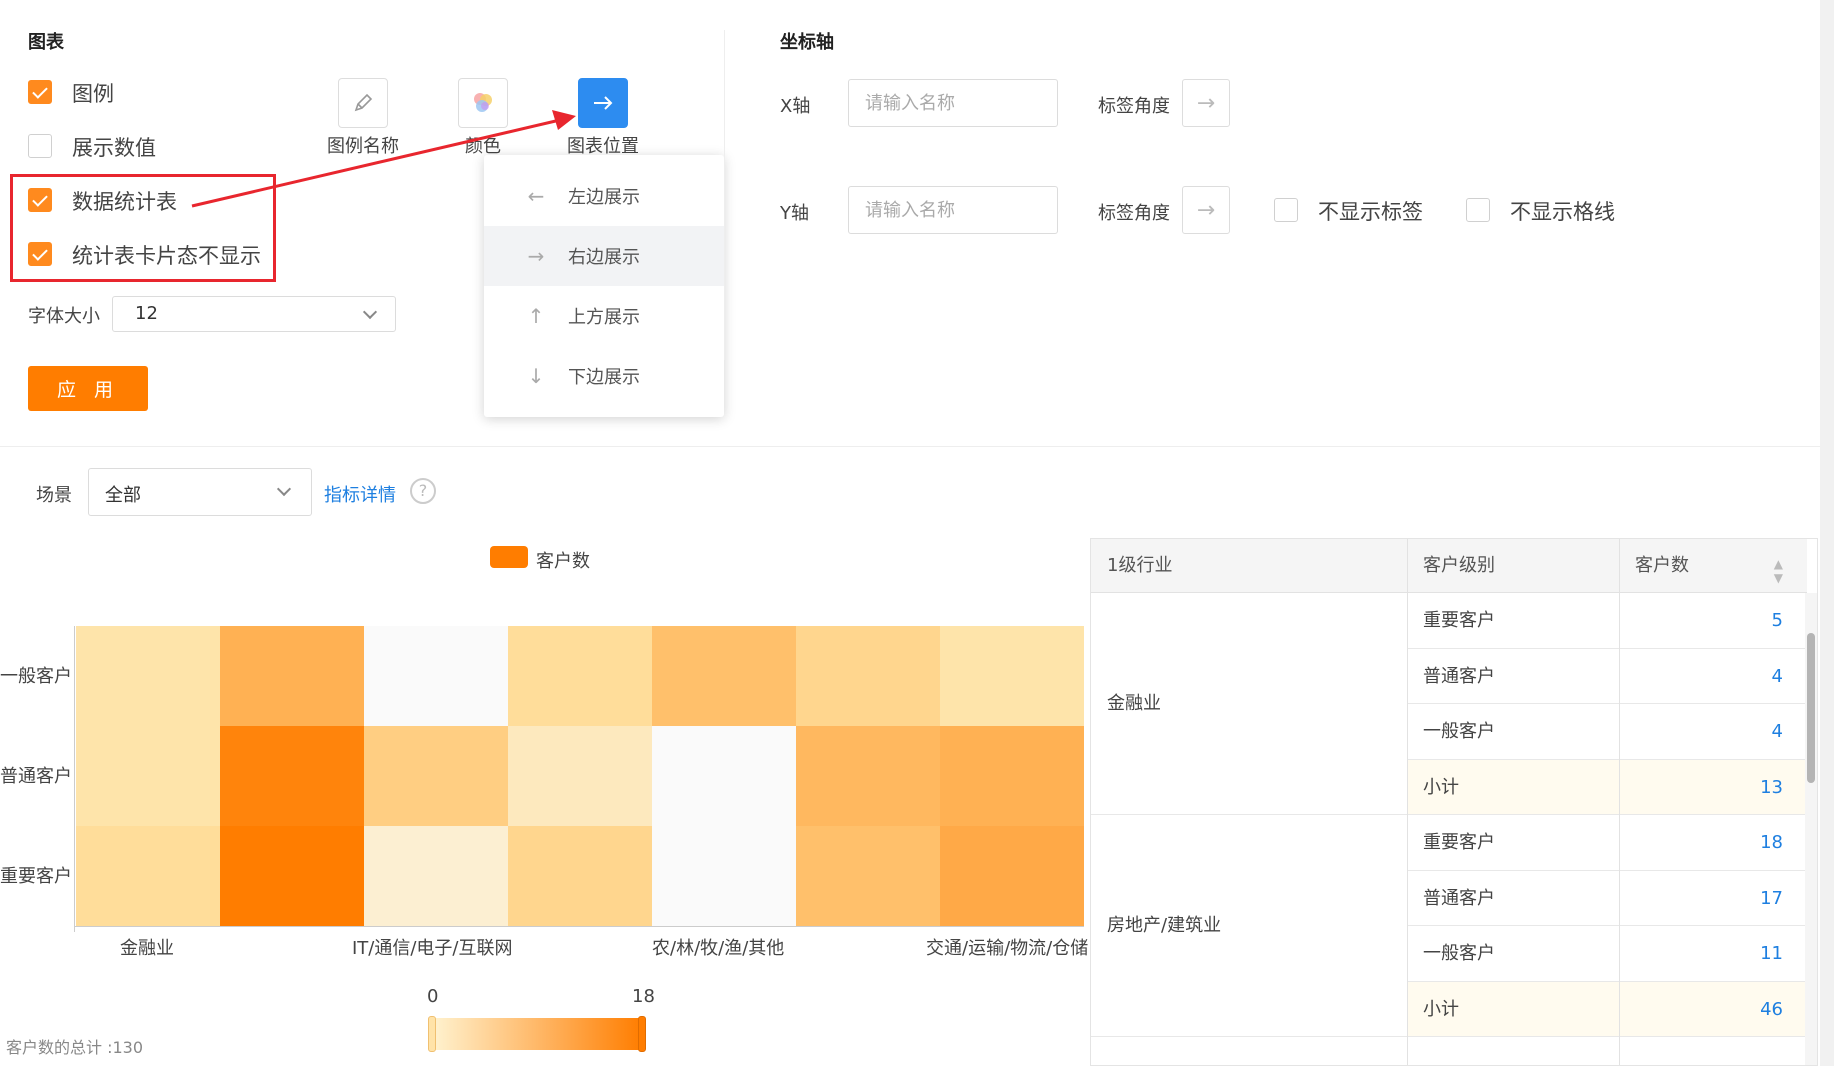 The width and height of the screenshot is (1834, 1066). Describe the element at coordinates (1249, 566) in the screenshot. I see `column-header-industry: 1级行业` at that location.